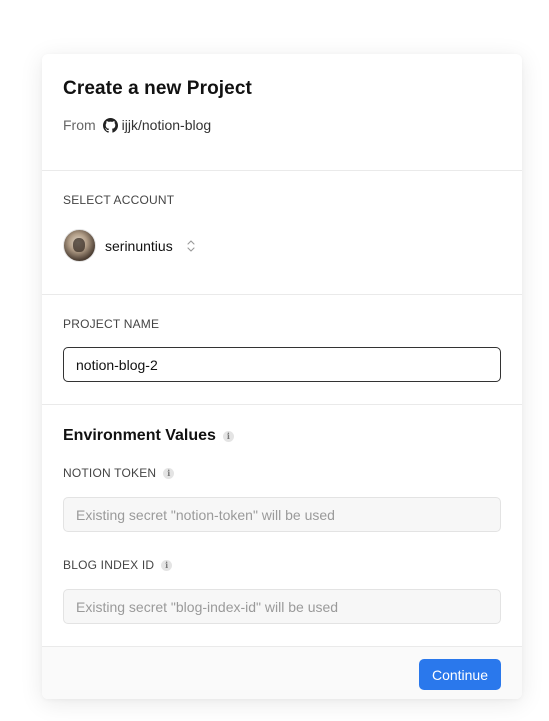 The height and width of the screenshot is (721, 549). I want to click on account-switcher: serinuntius, so click(129, 245).